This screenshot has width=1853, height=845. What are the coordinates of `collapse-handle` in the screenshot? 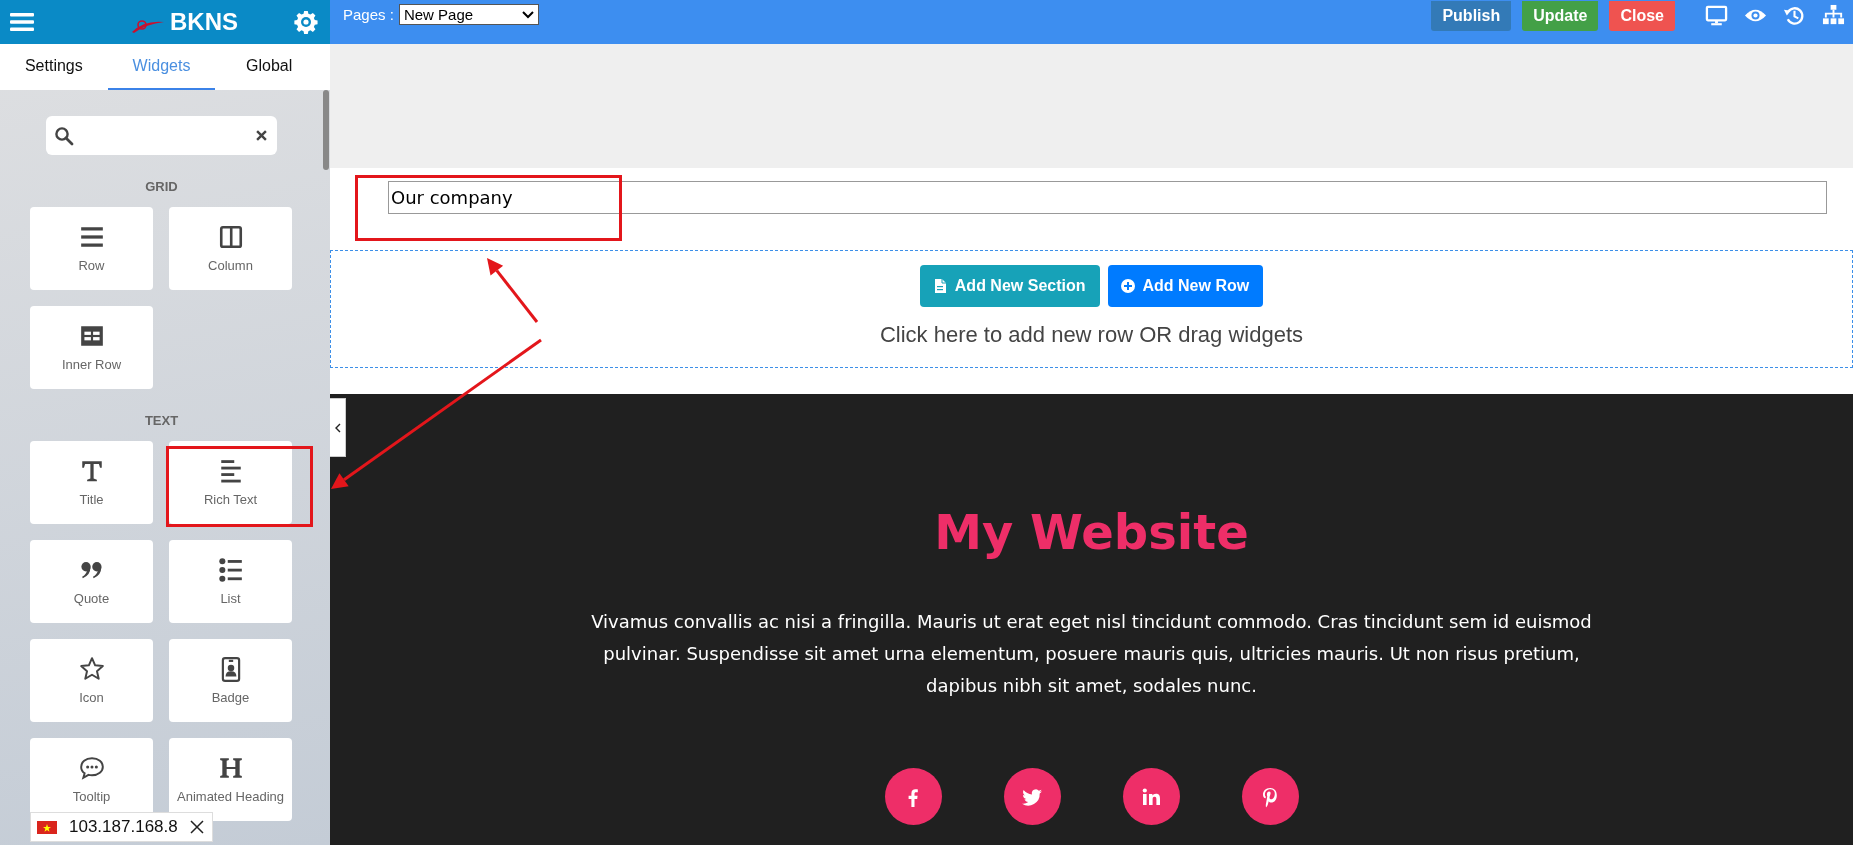 It's located at (338, 427).